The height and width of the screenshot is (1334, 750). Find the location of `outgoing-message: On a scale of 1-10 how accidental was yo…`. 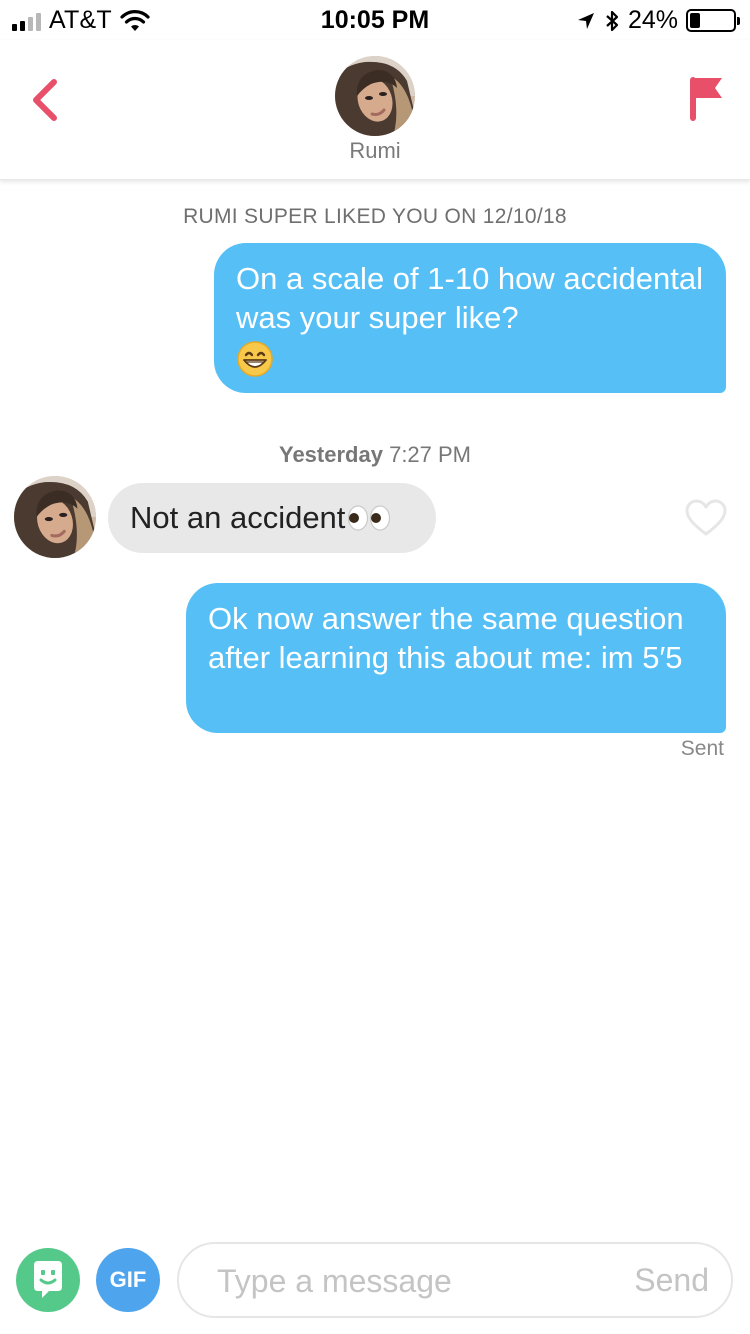

outgoing-message: On a scale of 1-10 how accidental was yo… is located at coordinates (470, 318).